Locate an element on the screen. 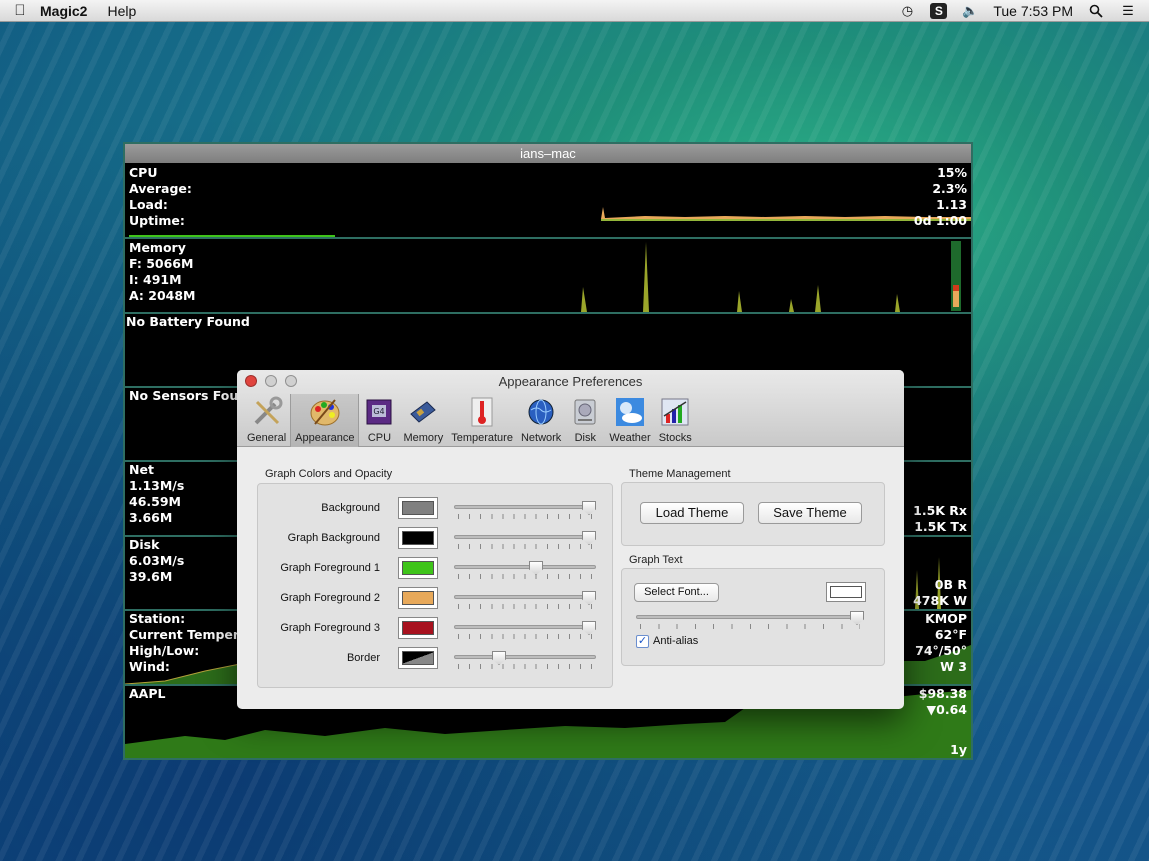 The height and width of the screenshot is (861, 1149). weather-sky-icon is located at coordinates (630, 412).